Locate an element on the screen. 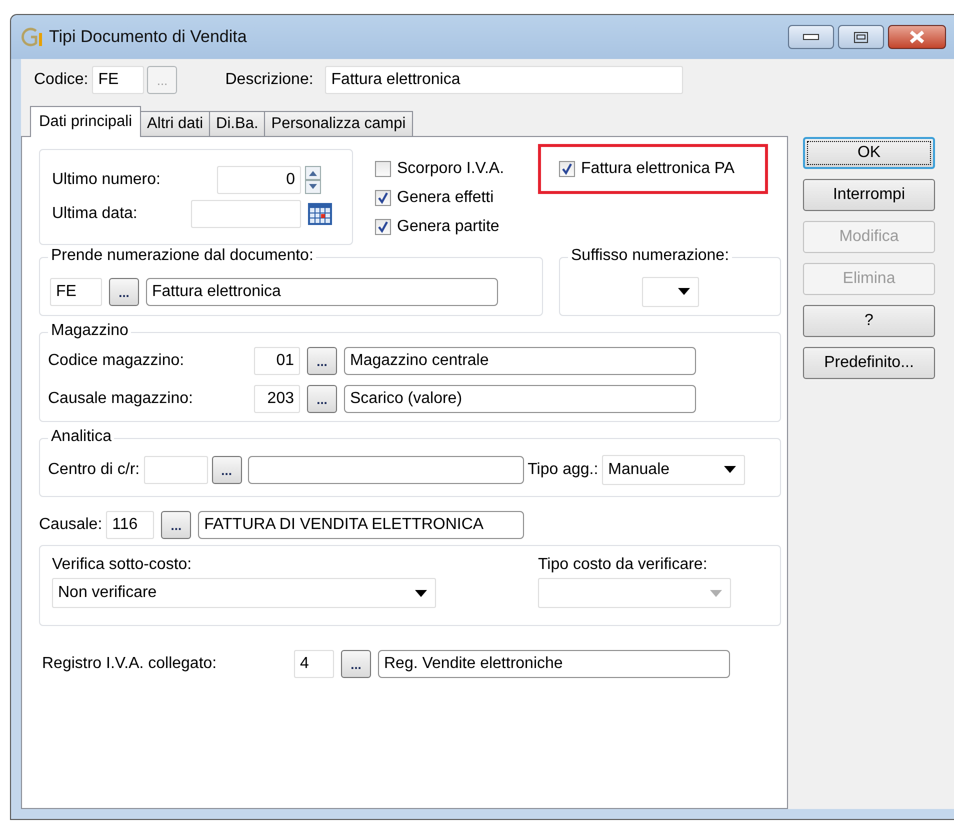 Image resolution: width=954 pixels, height=823 pixels. code-field is located at coordinates (176, 470).